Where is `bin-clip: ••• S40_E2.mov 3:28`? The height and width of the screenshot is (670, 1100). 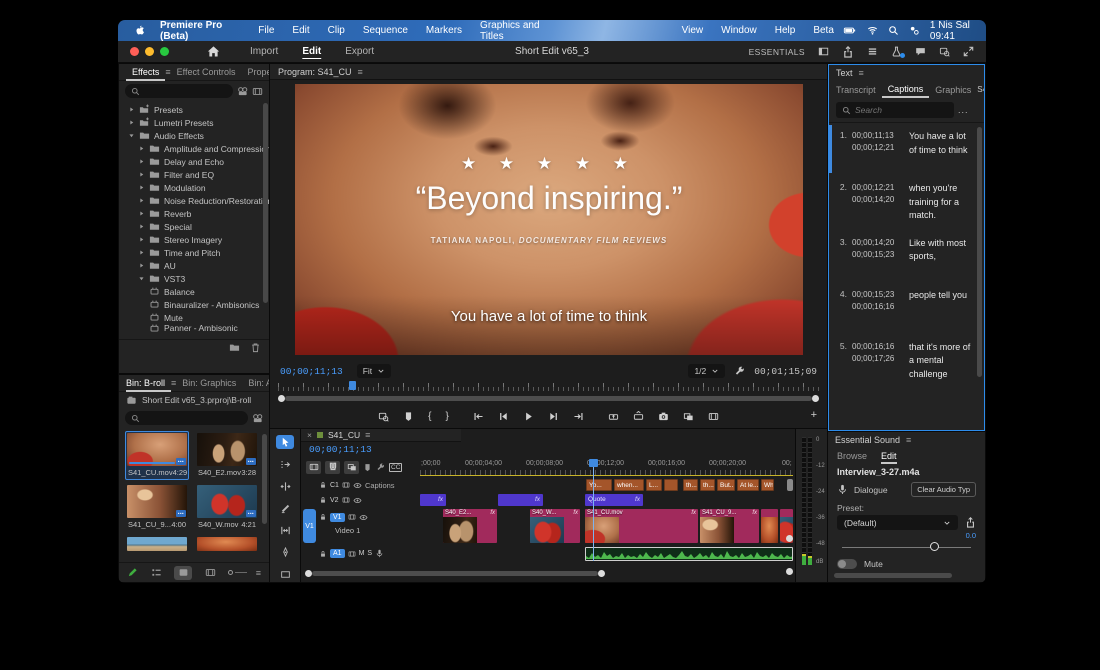
bin-clip: ••• S40_E2.mov 3:28 is located at coordinates (227, 455).